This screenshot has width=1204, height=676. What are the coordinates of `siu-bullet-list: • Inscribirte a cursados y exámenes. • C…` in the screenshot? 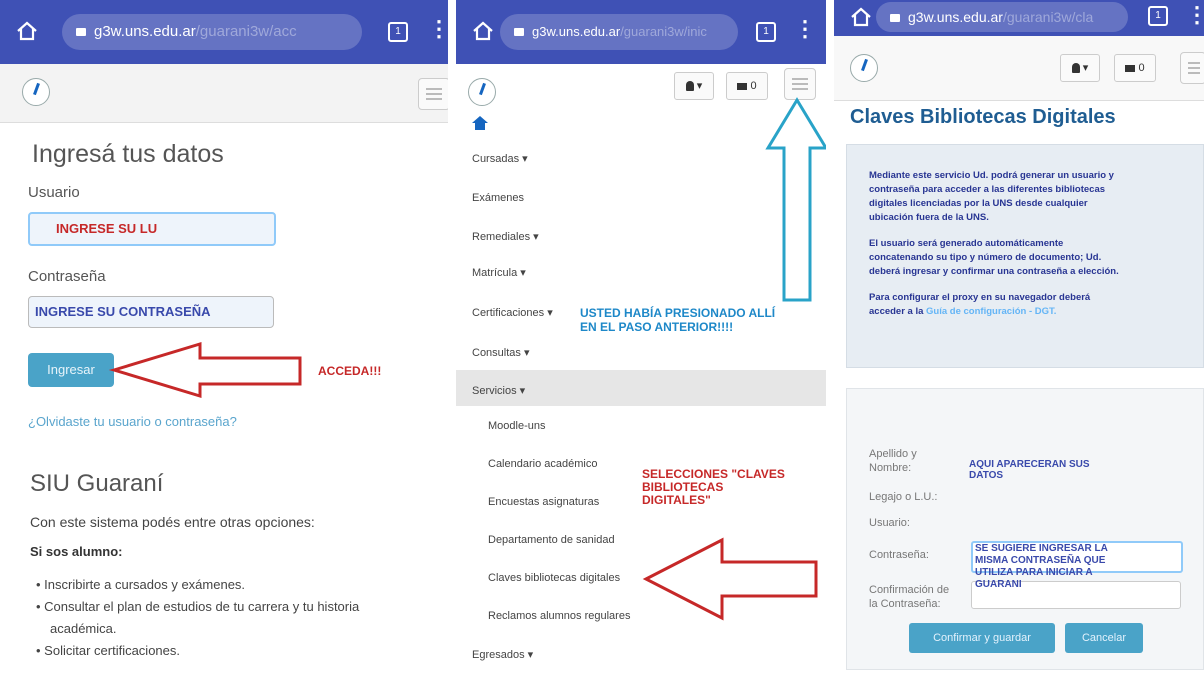 It's located at (236, 618).